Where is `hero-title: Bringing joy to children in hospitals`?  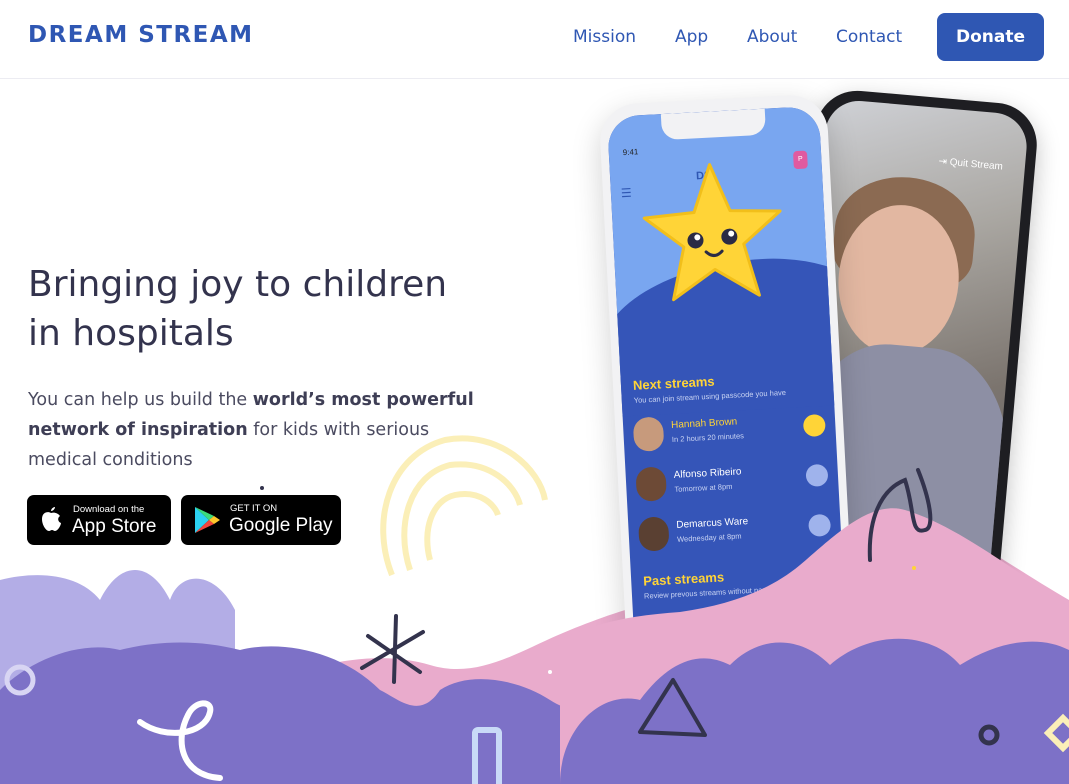
hero-title: Bringing joy to children in hospitals is located at coordinates (263, 309).